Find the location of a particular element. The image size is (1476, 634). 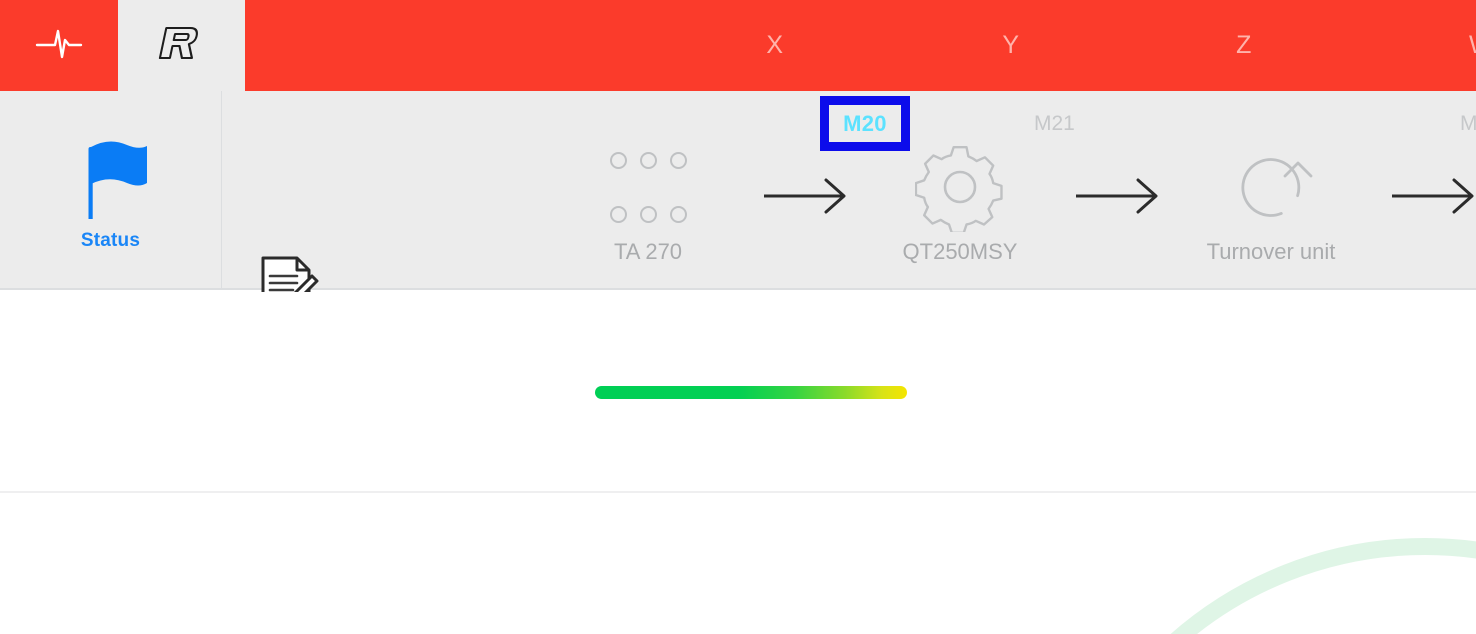

machine-label-m20: M20 is located at coordinates (865, 123).